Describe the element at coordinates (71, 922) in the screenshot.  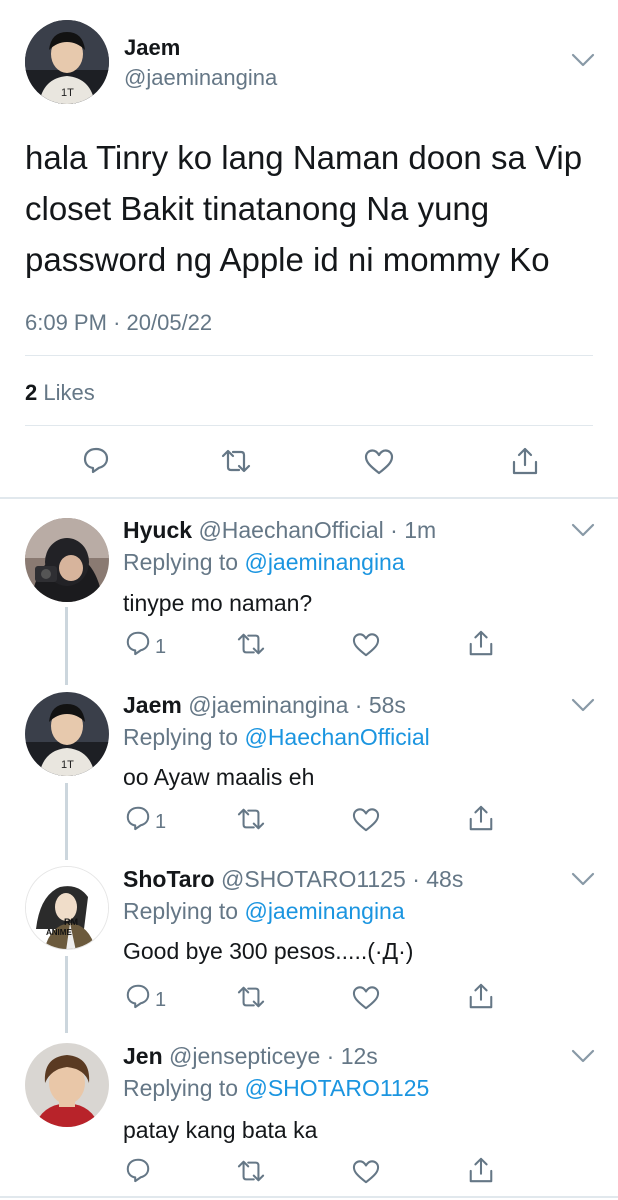
I see `avatar-logo-text: RM` at that location.